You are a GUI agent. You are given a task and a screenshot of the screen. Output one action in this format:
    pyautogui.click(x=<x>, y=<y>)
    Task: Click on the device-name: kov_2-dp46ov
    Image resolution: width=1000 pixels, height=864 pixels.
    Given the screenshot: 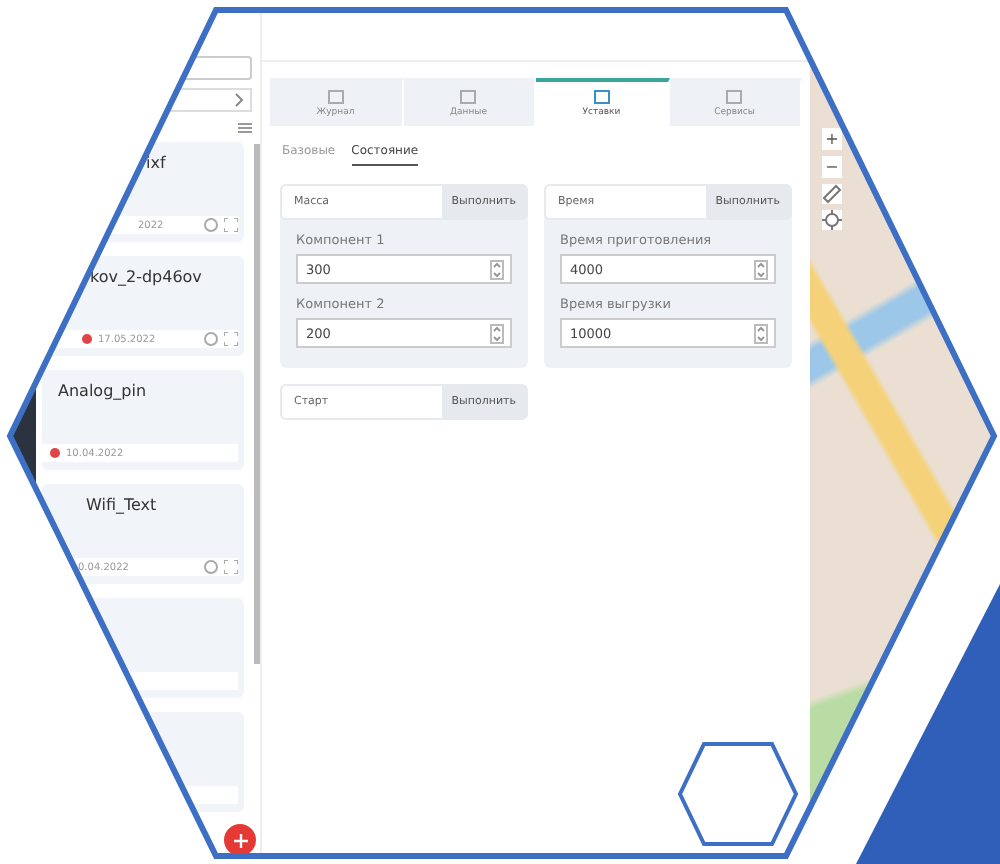 What is the action you would take?
    pyautogui.click(x=146, y=277)
    